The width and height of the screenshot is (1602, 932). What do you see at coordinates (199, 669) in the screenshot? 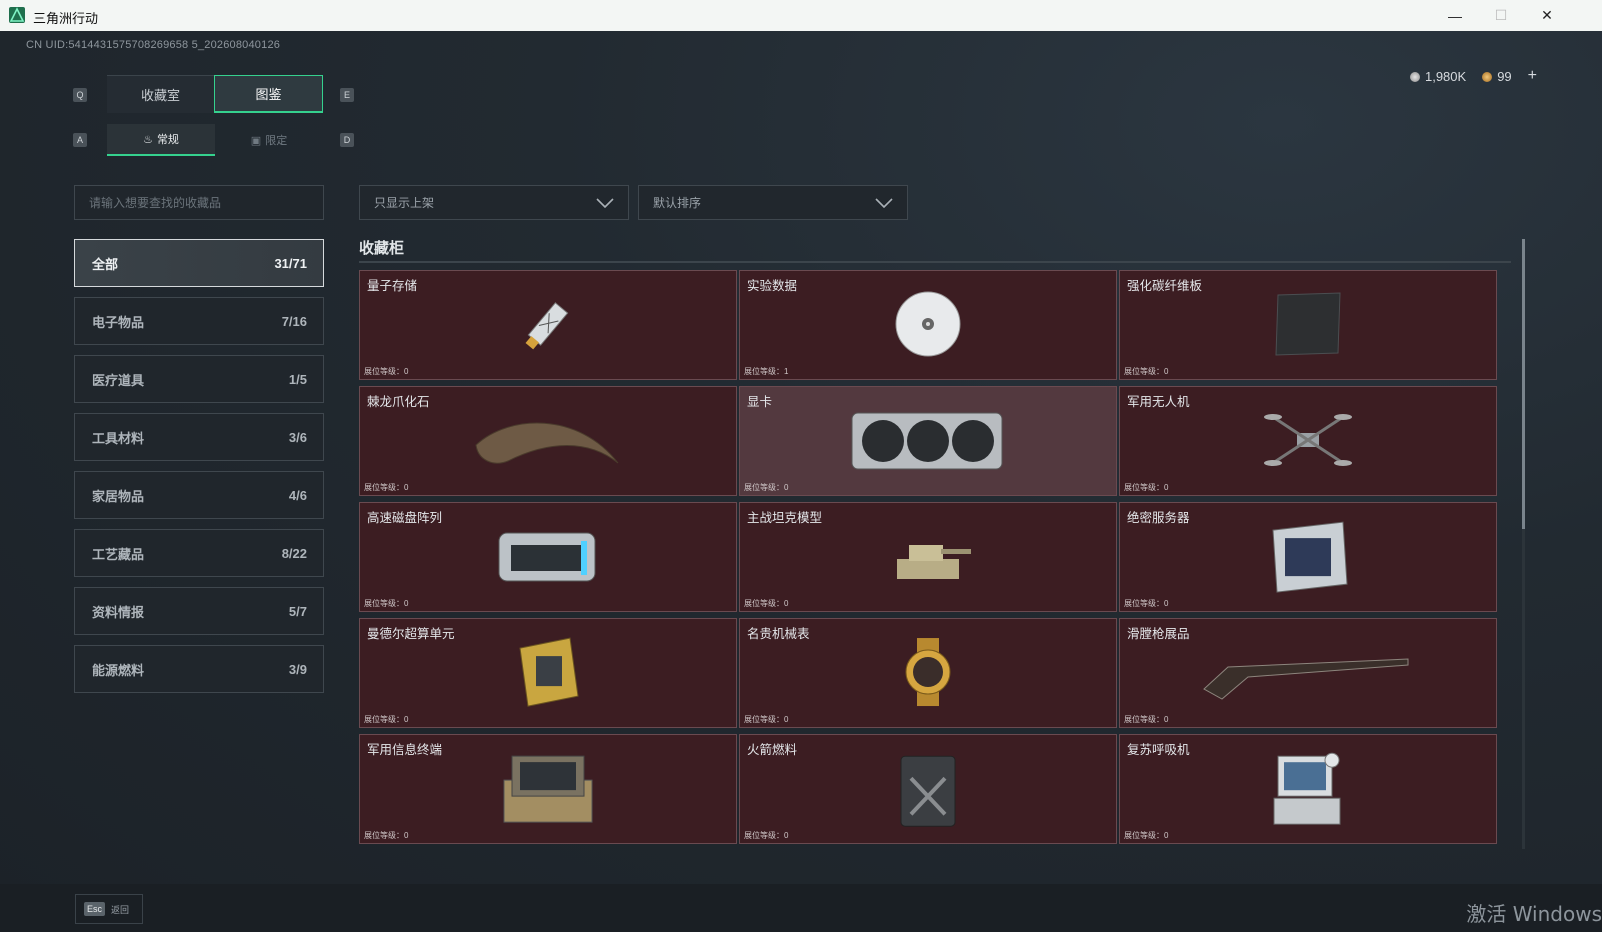
I see `category-item: 能源燃料 3/9` at bounding box center [199, 669].